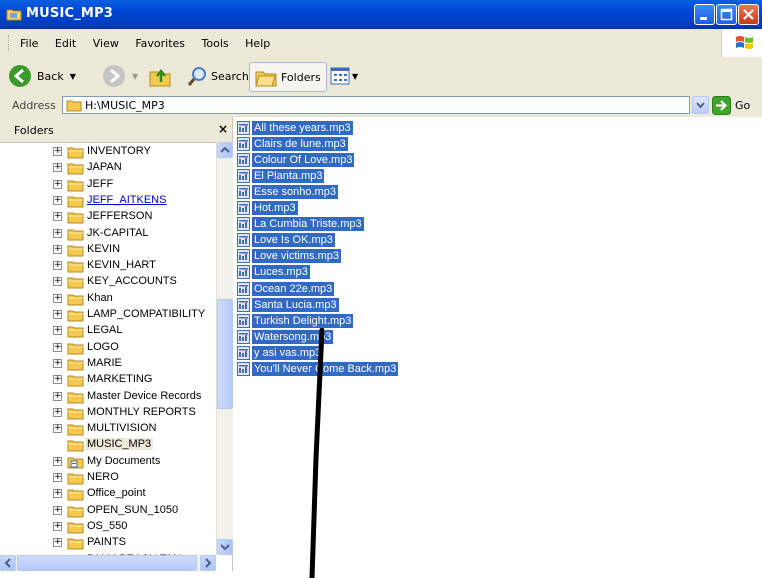 The width and height of the screenshot is (762, 578). What do you see at coordinates (700, 105) in the screenshot?
I see `address-dropdown-button` at bounding box center [700, 105].